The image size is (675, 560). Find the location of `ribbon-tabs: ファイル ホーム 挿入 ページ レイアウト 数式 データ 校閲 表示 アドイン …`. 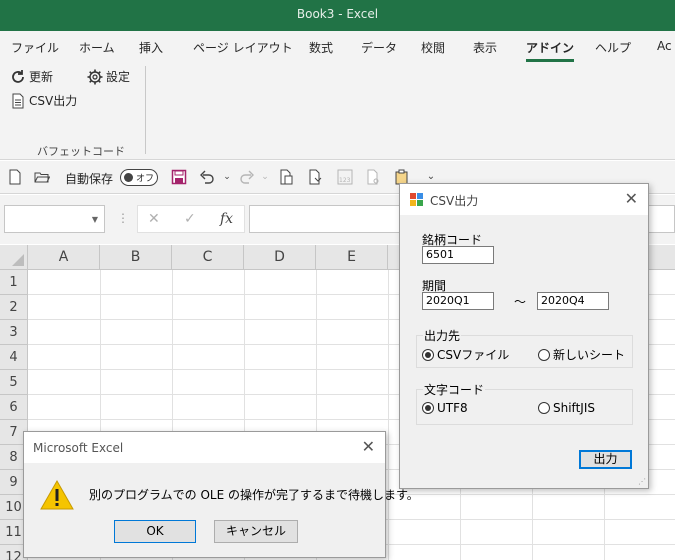

ribbon-tabs: ファイル ホーム 挿入 ページ レイアウト 数式 データ 校閲 表示 アドイン … is located at coordinates (337, 47).